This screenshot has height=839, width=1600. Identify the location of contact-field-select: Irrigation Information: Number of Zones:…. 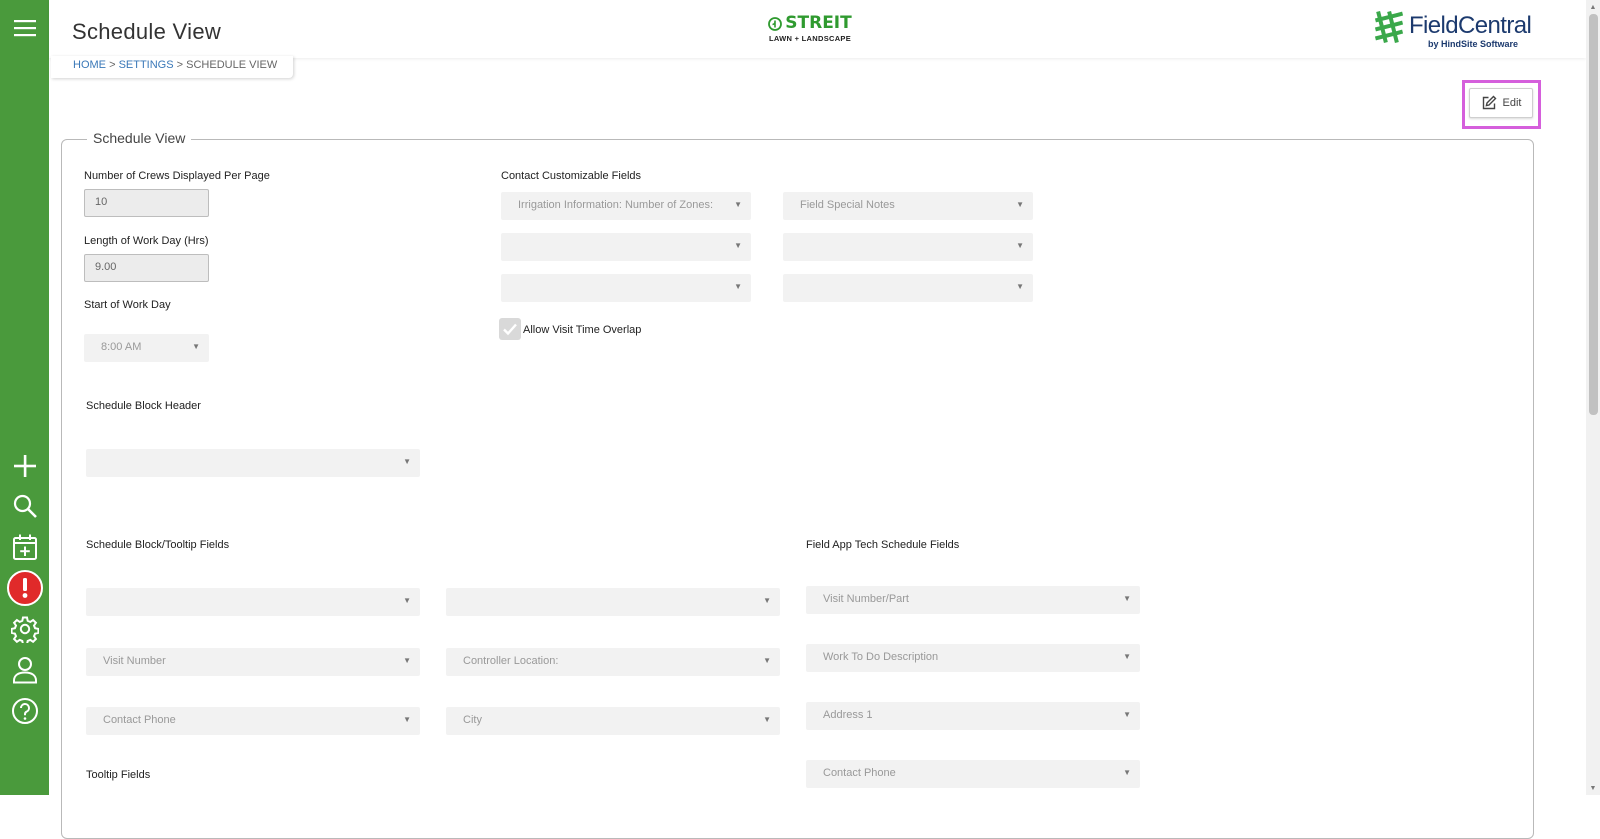
(626, 206).